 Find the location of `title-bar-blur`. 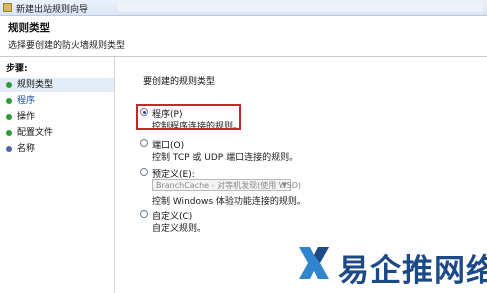

title-bar-blur is located at coordinates (300, 7).